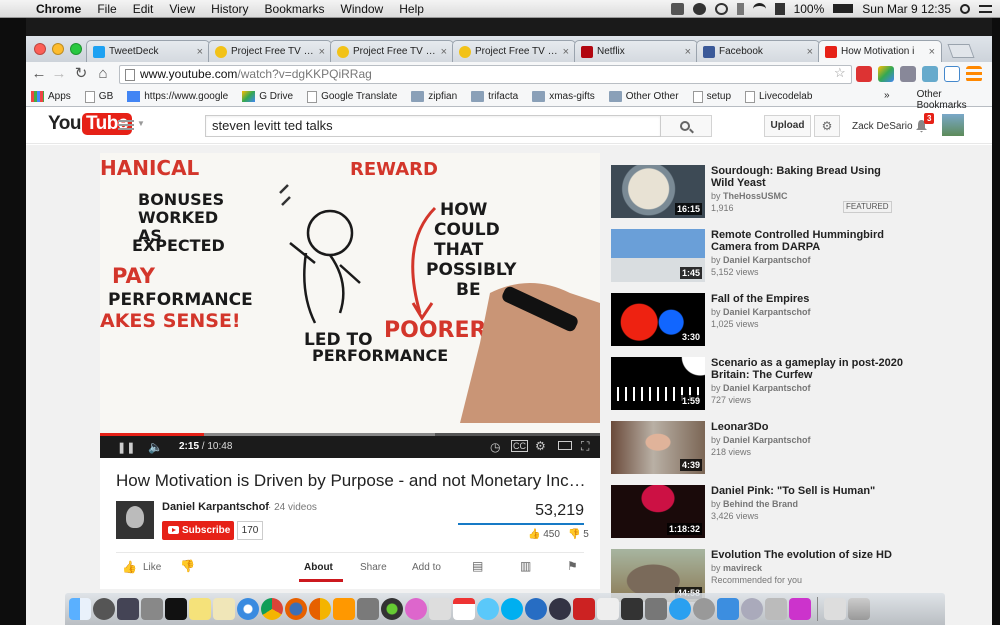 This screenshot has width=1000, height=625. I want to click on video-thumbnail: 16:15, so click(658, 191).